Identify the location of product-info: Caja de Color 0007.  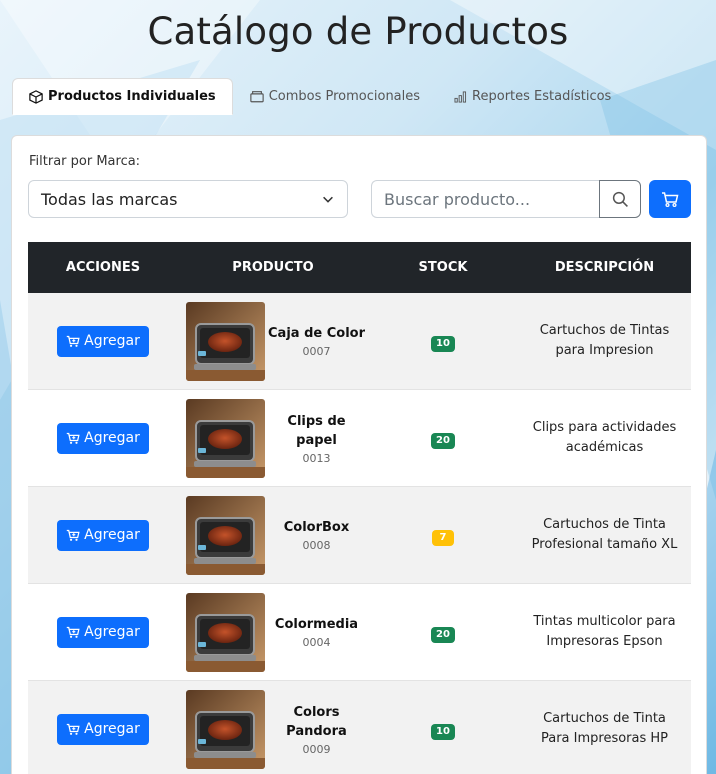
(316, 341).